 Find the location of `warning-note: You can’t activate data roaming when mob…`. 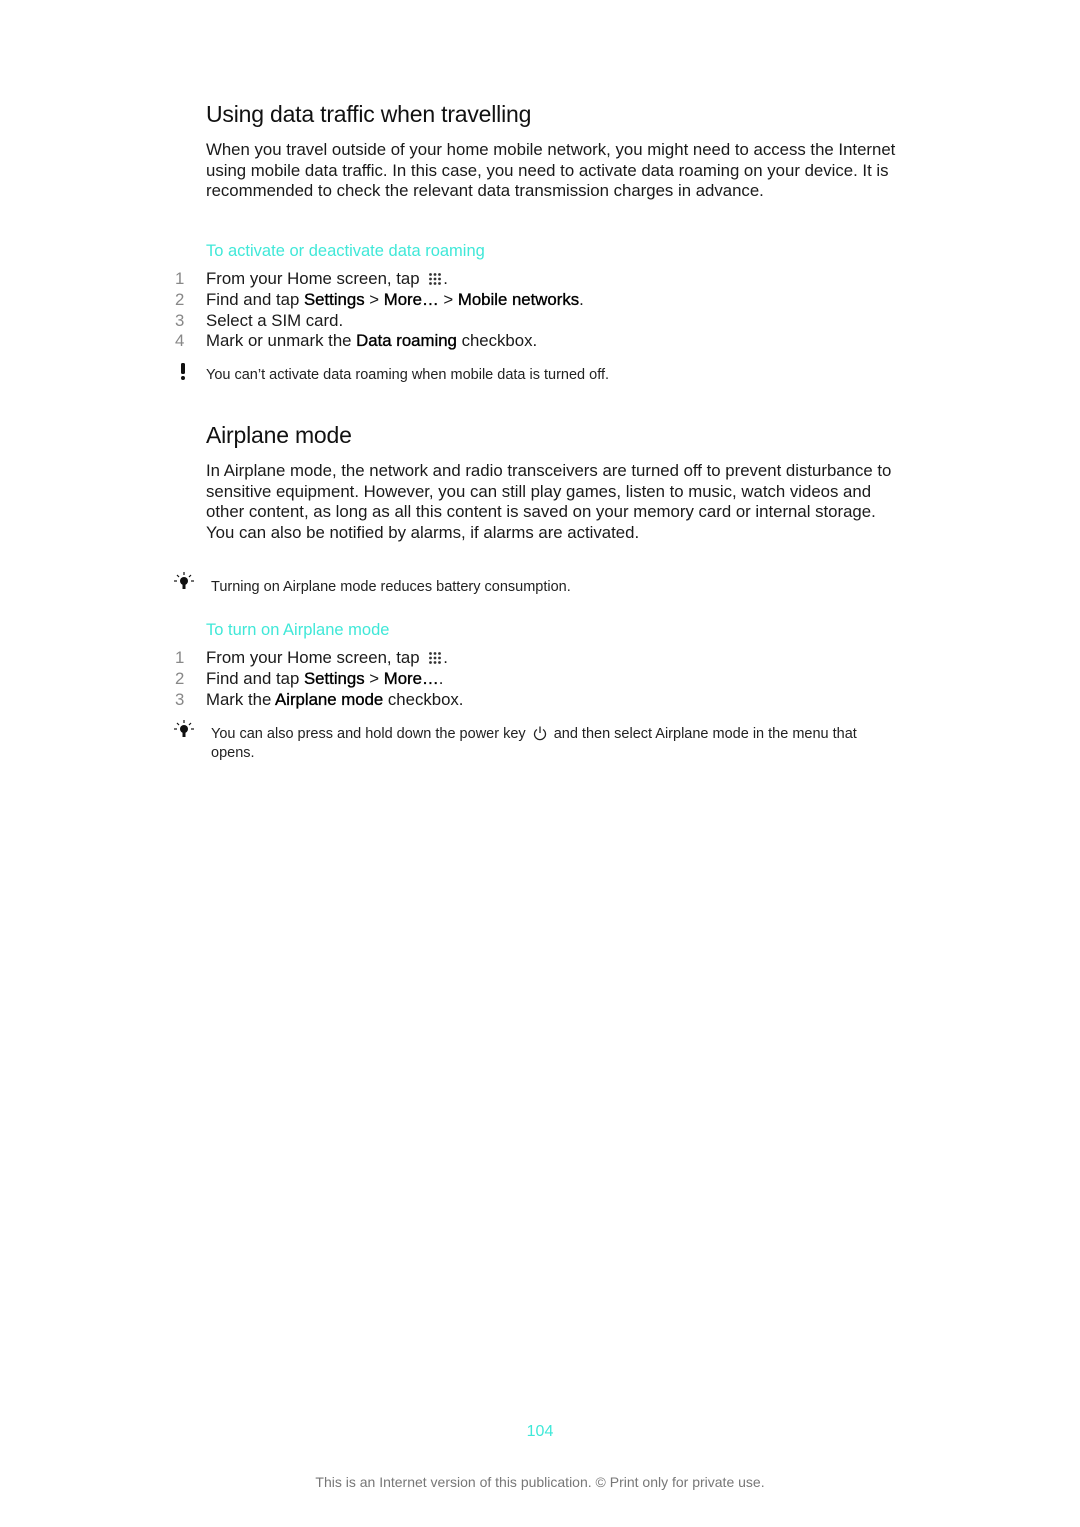

warning-note: You can’t activate data roaming when mob… is located at coordinates (408, 375).